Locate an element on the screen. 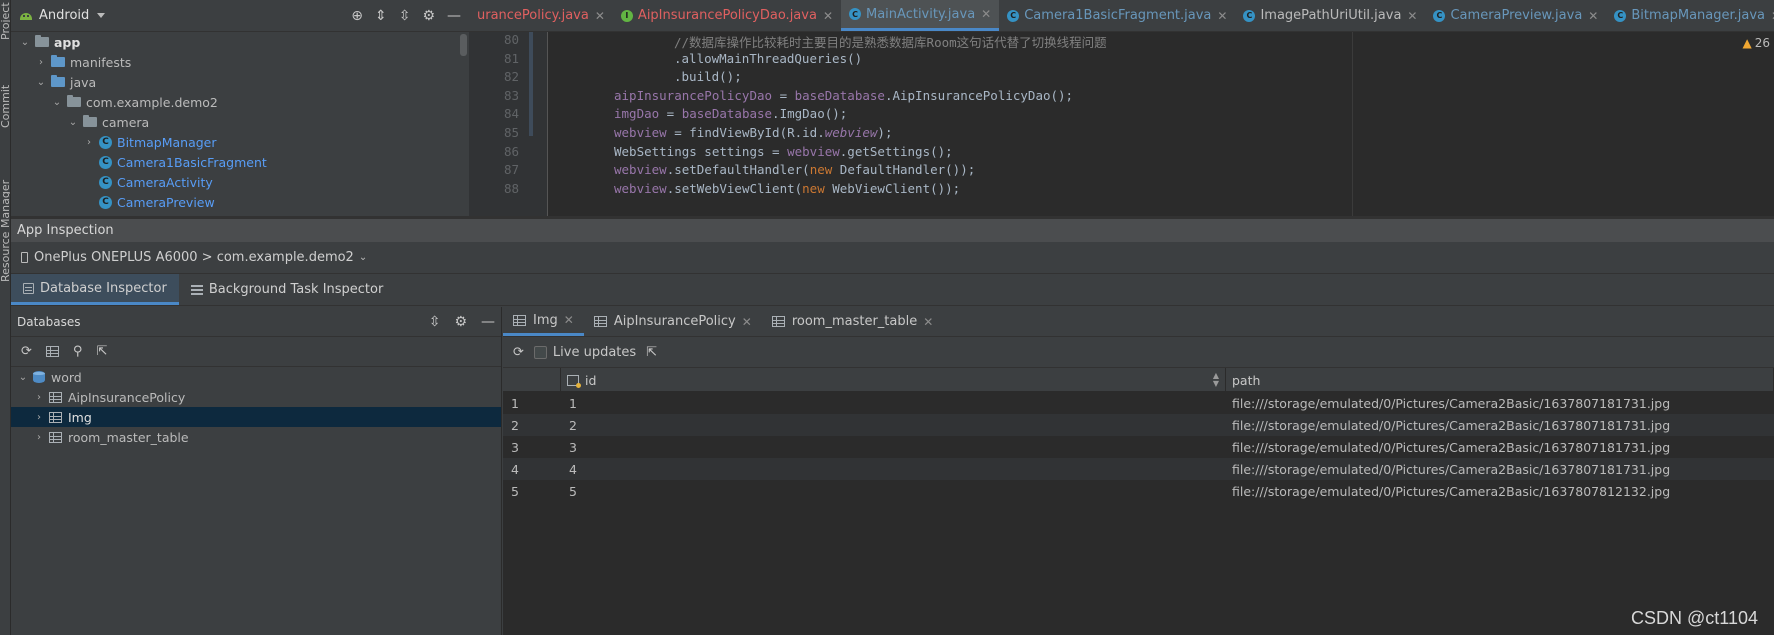 The image size is (1774, 635). table-header: id ▲ ▼ path is located at coordinates (1138, 380).